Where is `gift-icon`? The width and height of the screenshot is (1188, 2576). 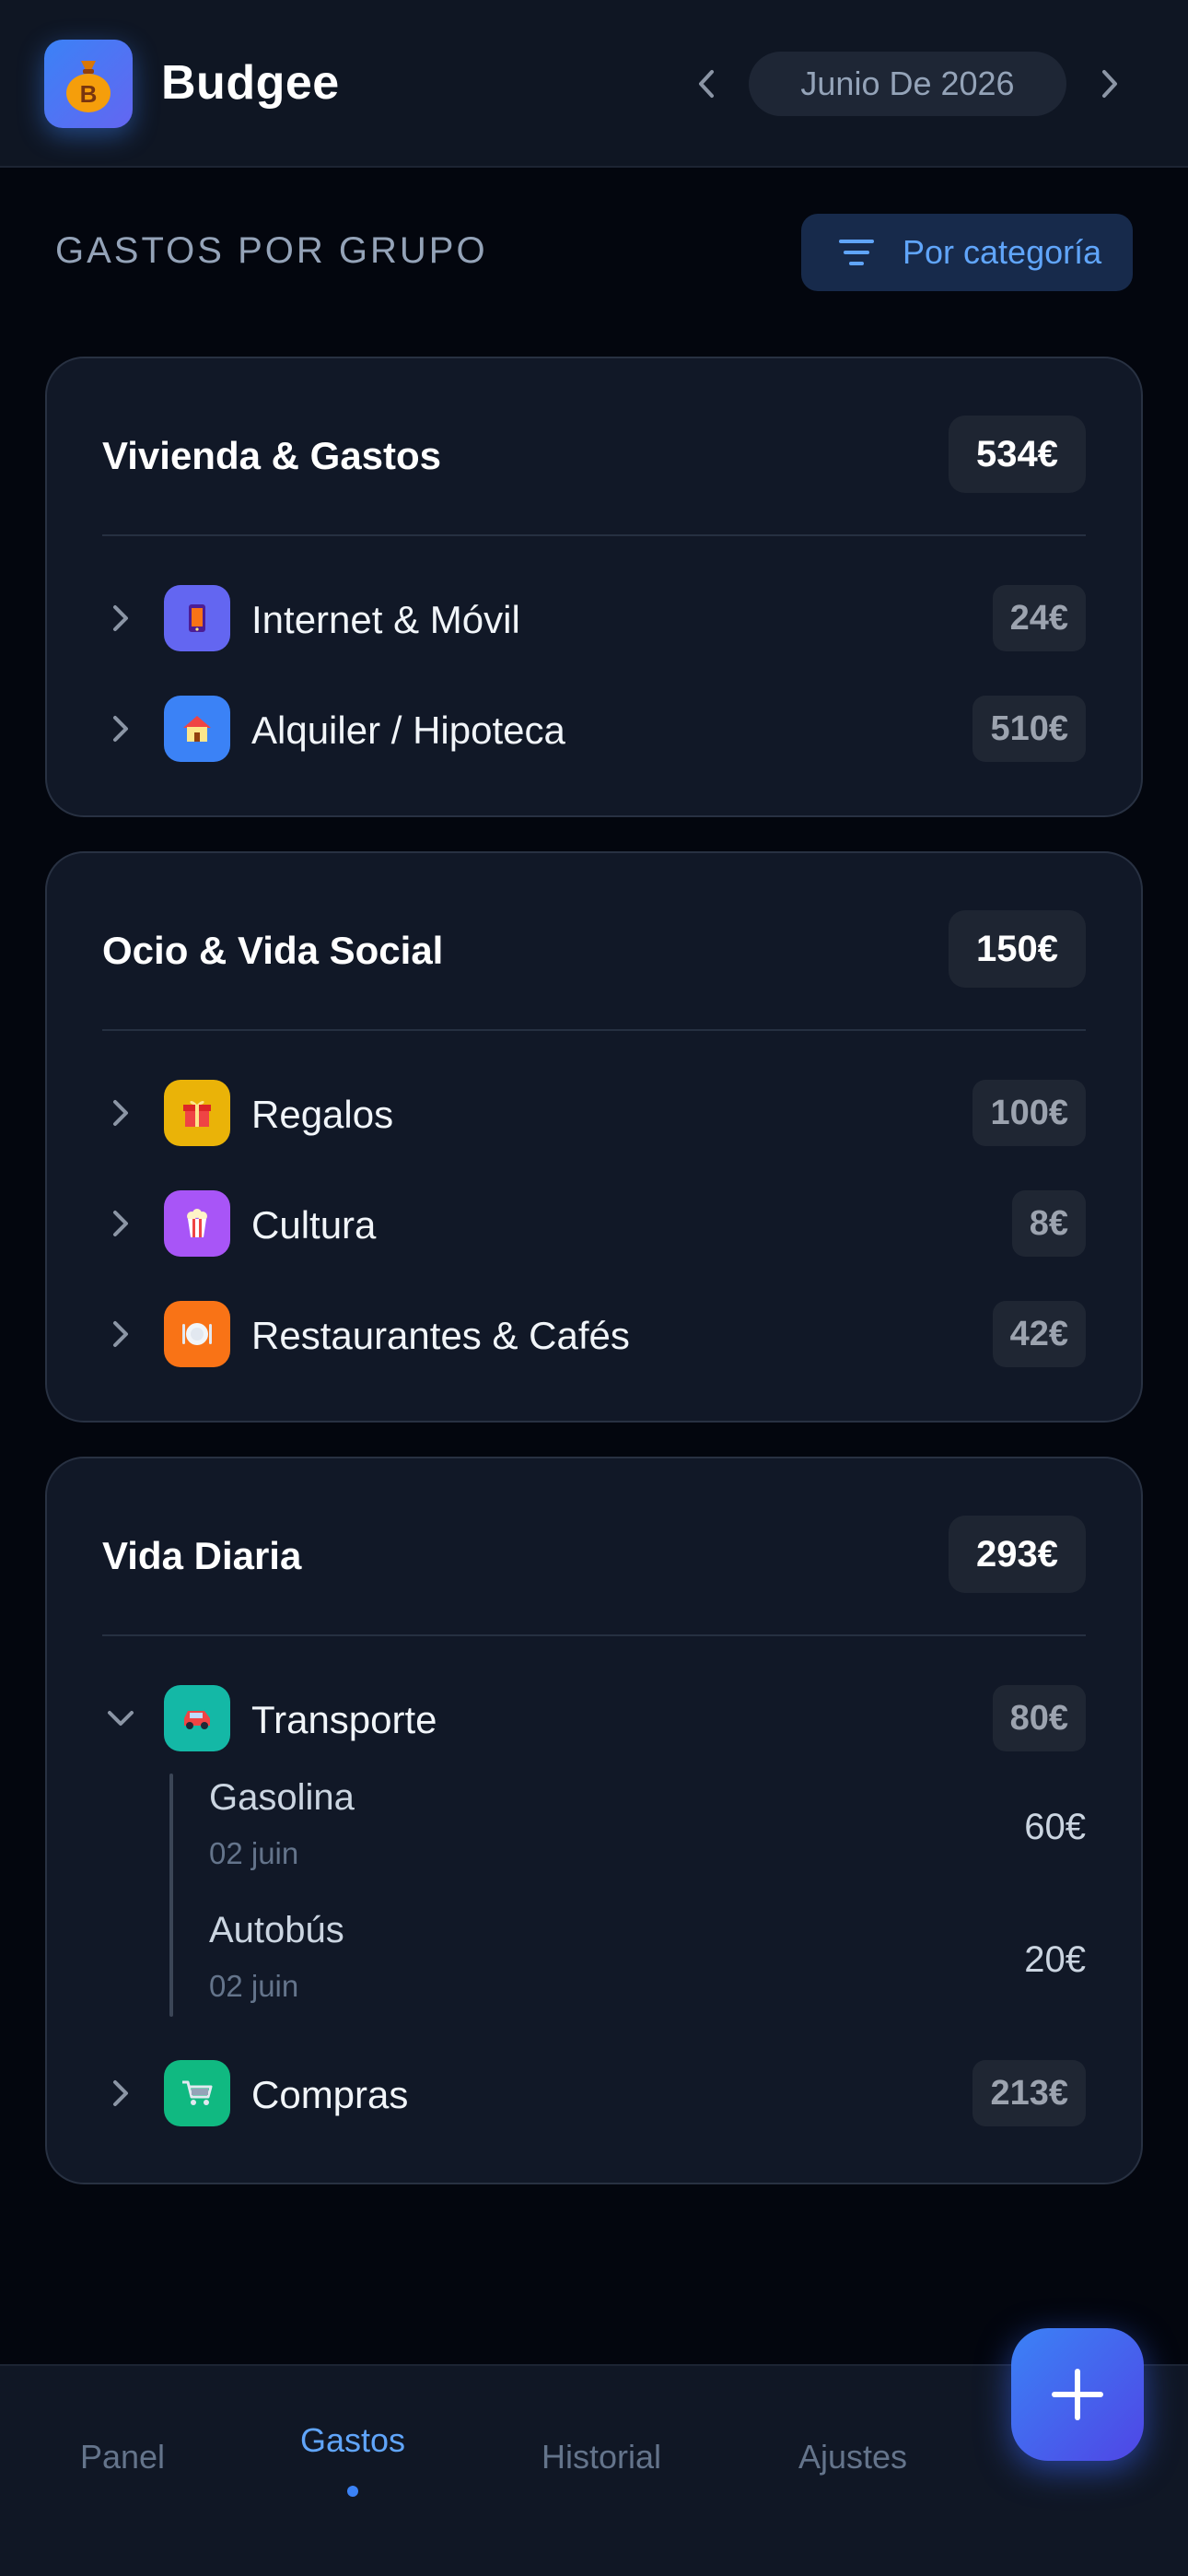 gift-icon is located at coordinates (197, 1113).